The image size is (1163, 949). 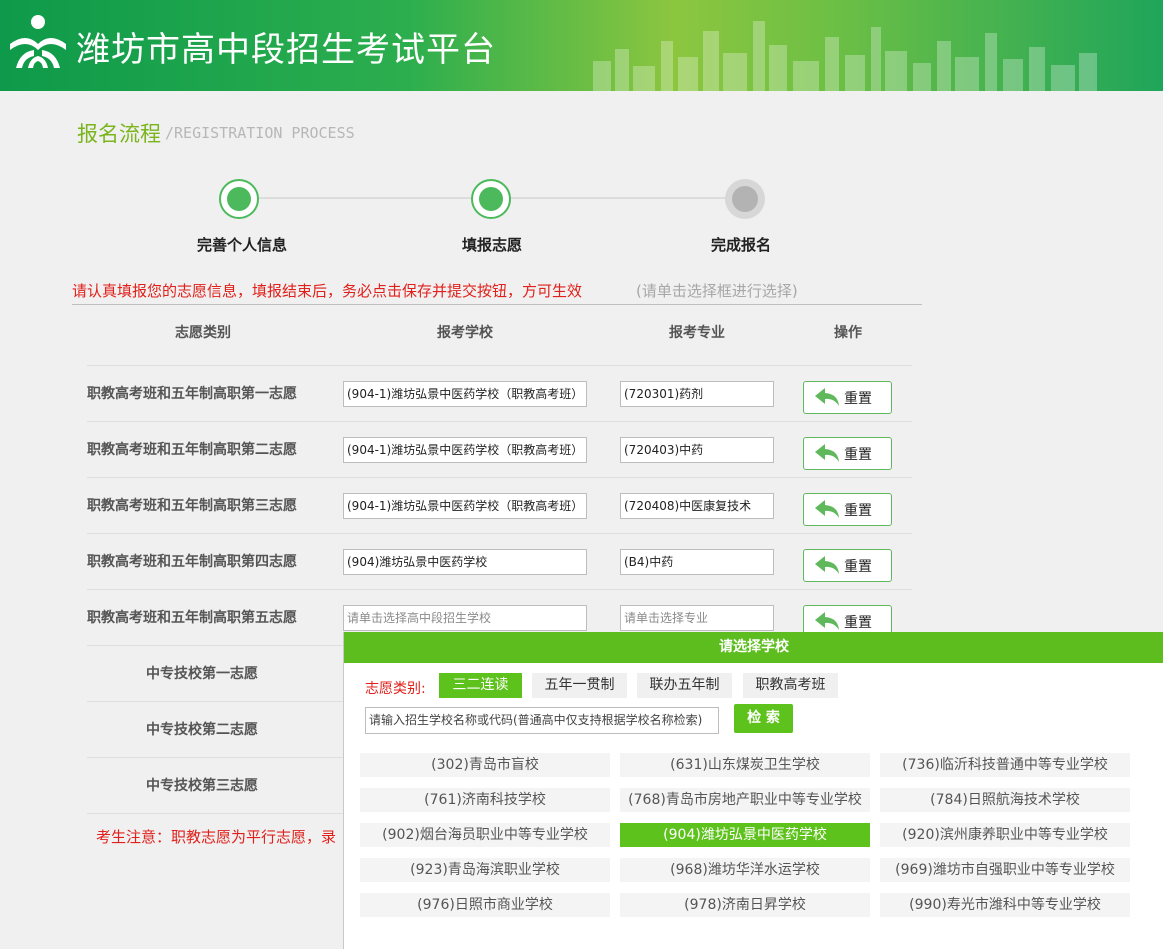 I want to click on section-title: 报名流程, so click(x=119, y=134).